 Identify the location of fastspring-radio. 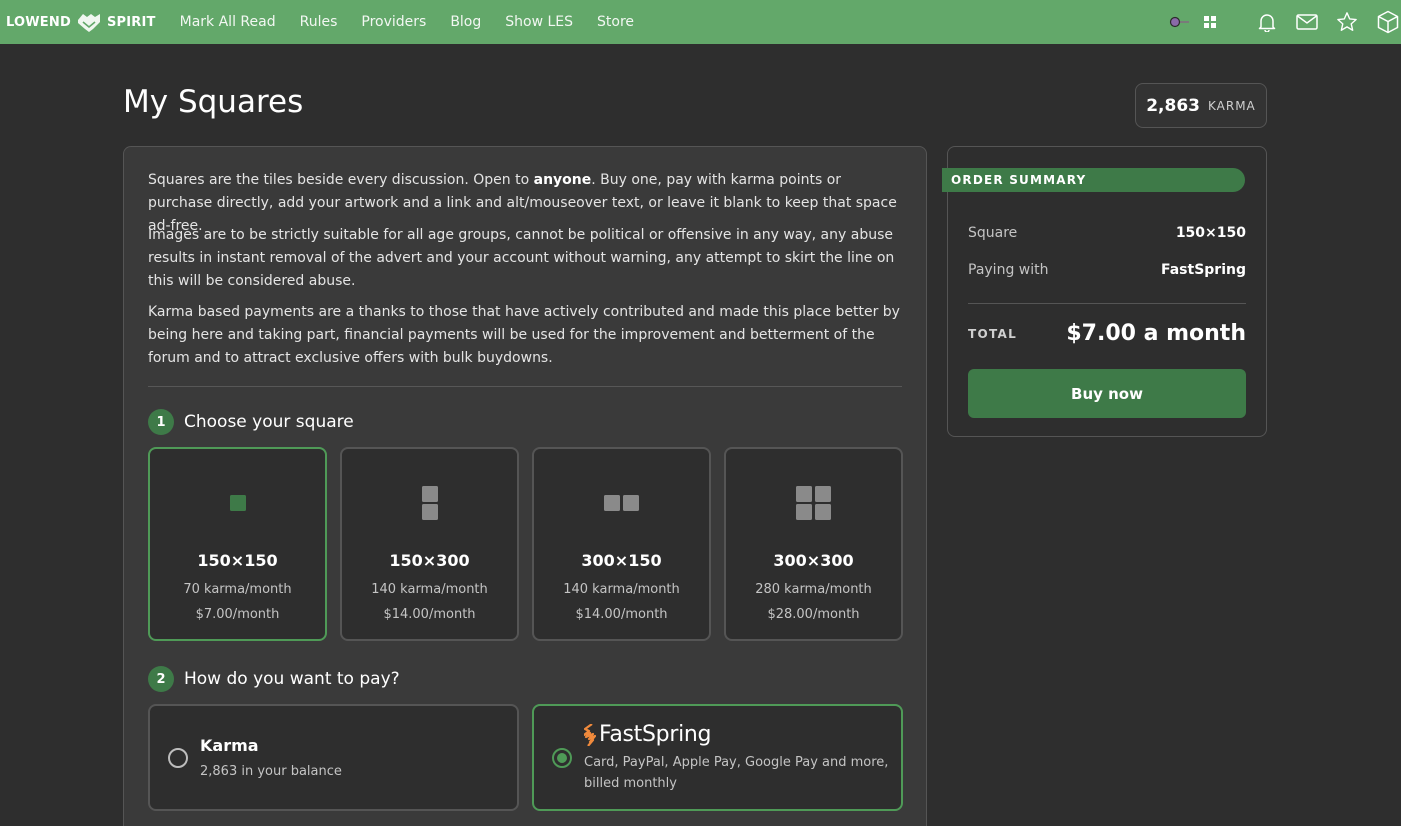
(562, 758).